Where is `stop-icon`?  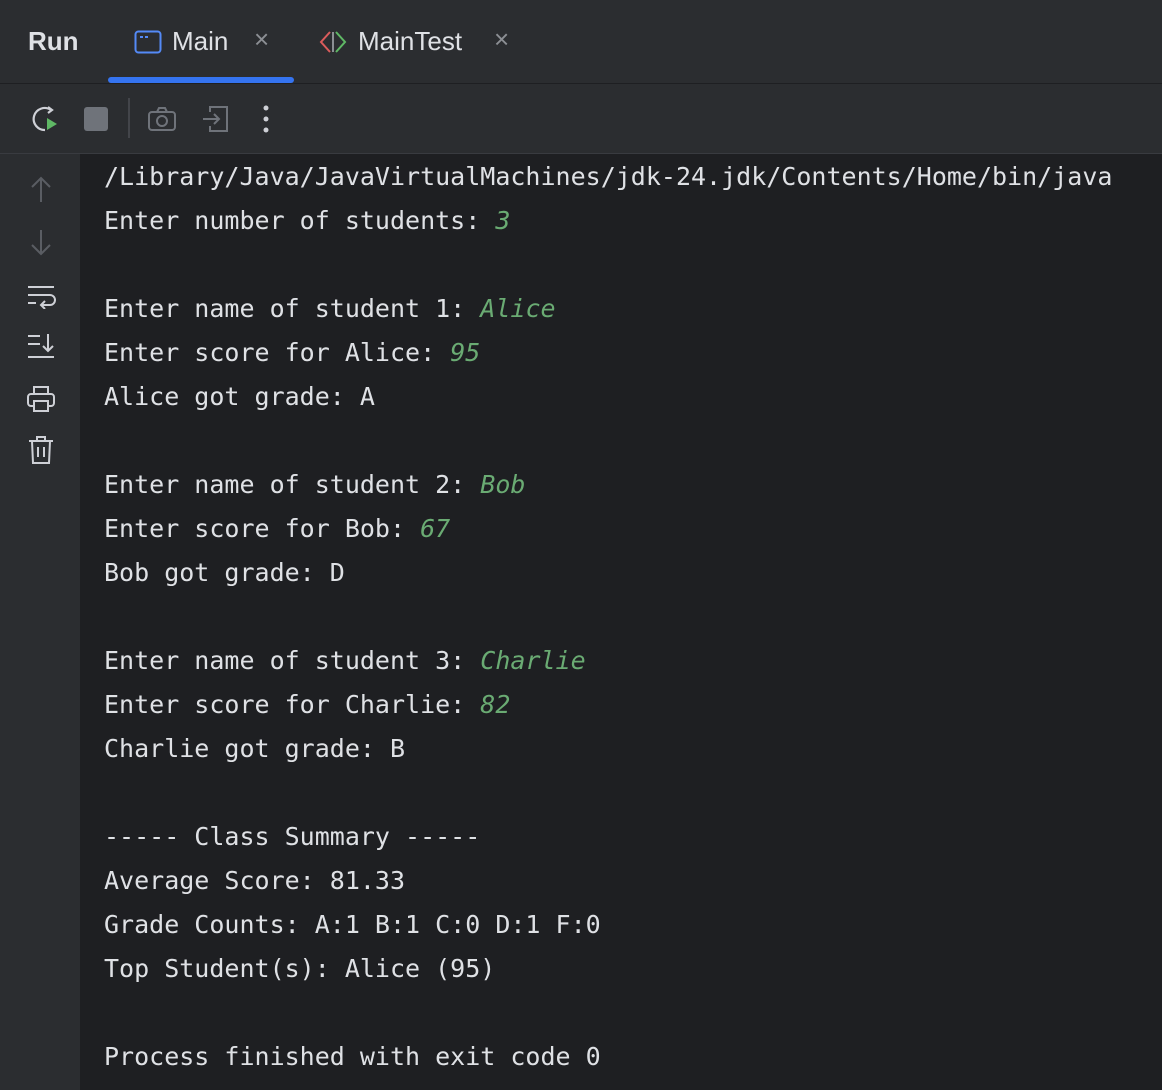
stop-icon is located at coordinates (96, 119).